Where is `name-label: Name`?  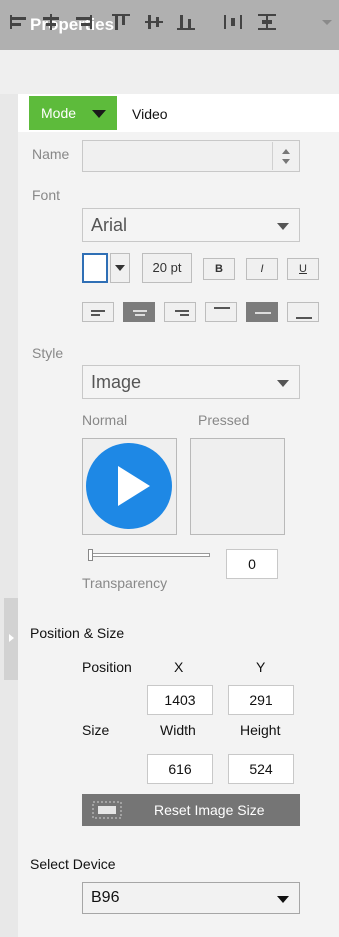
name-label: Name is located at coordinates (51, 154).